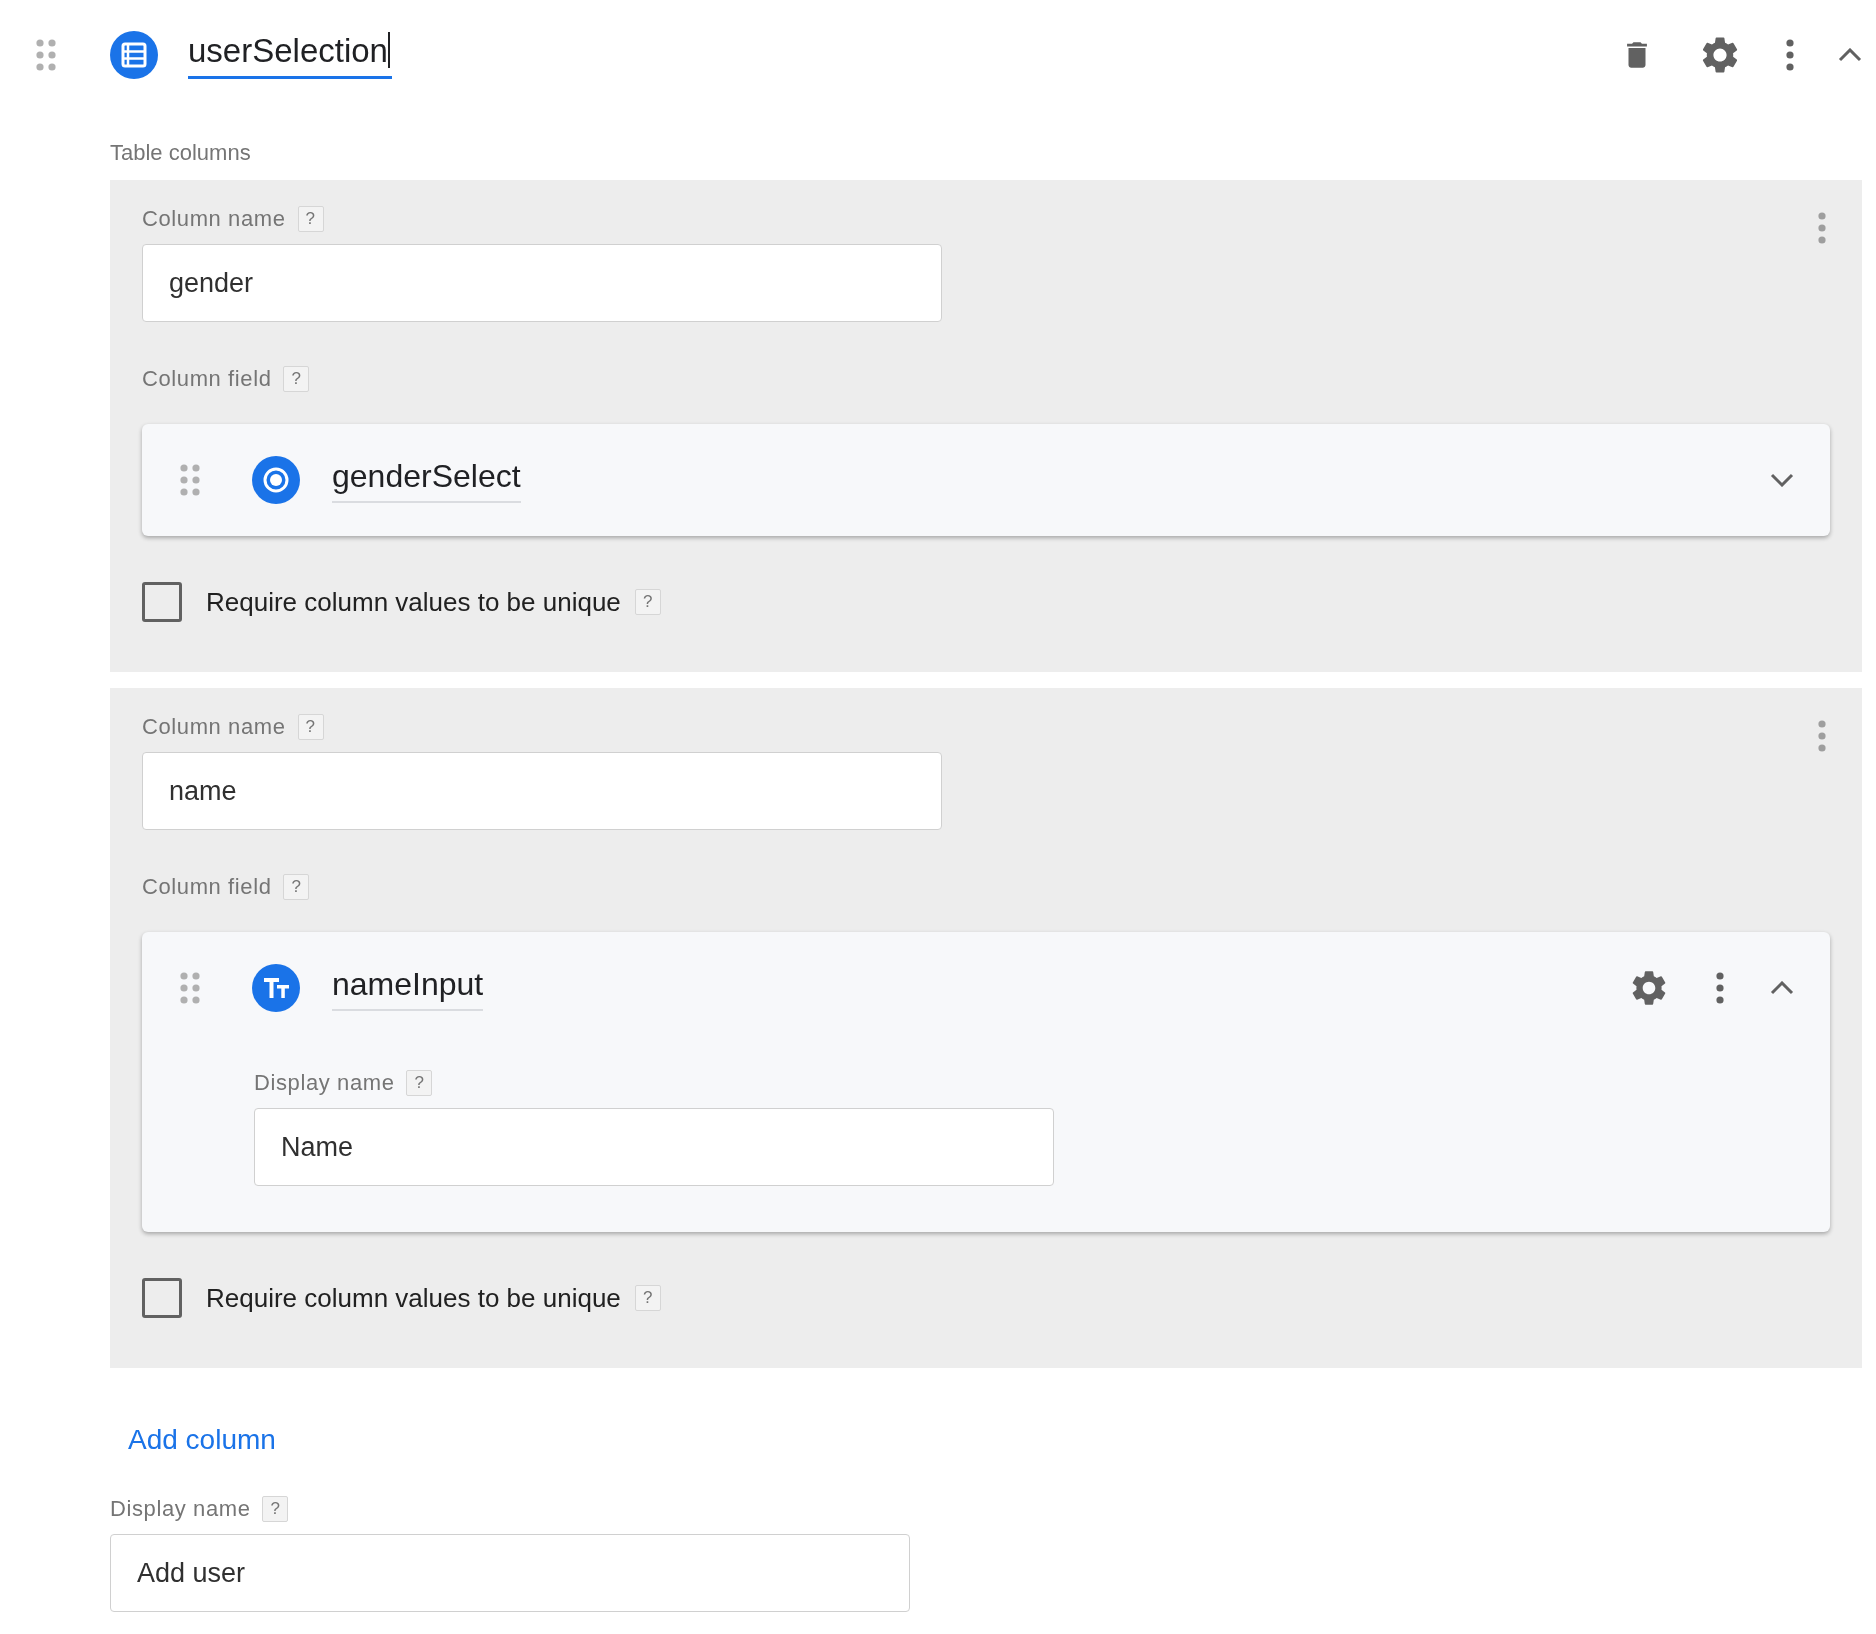 The width and height of the screenshot is (1876, 1634). Describe the element at coordinates (510, 1573) in the screenshot. I see `display-name-input: Add user` at that location.